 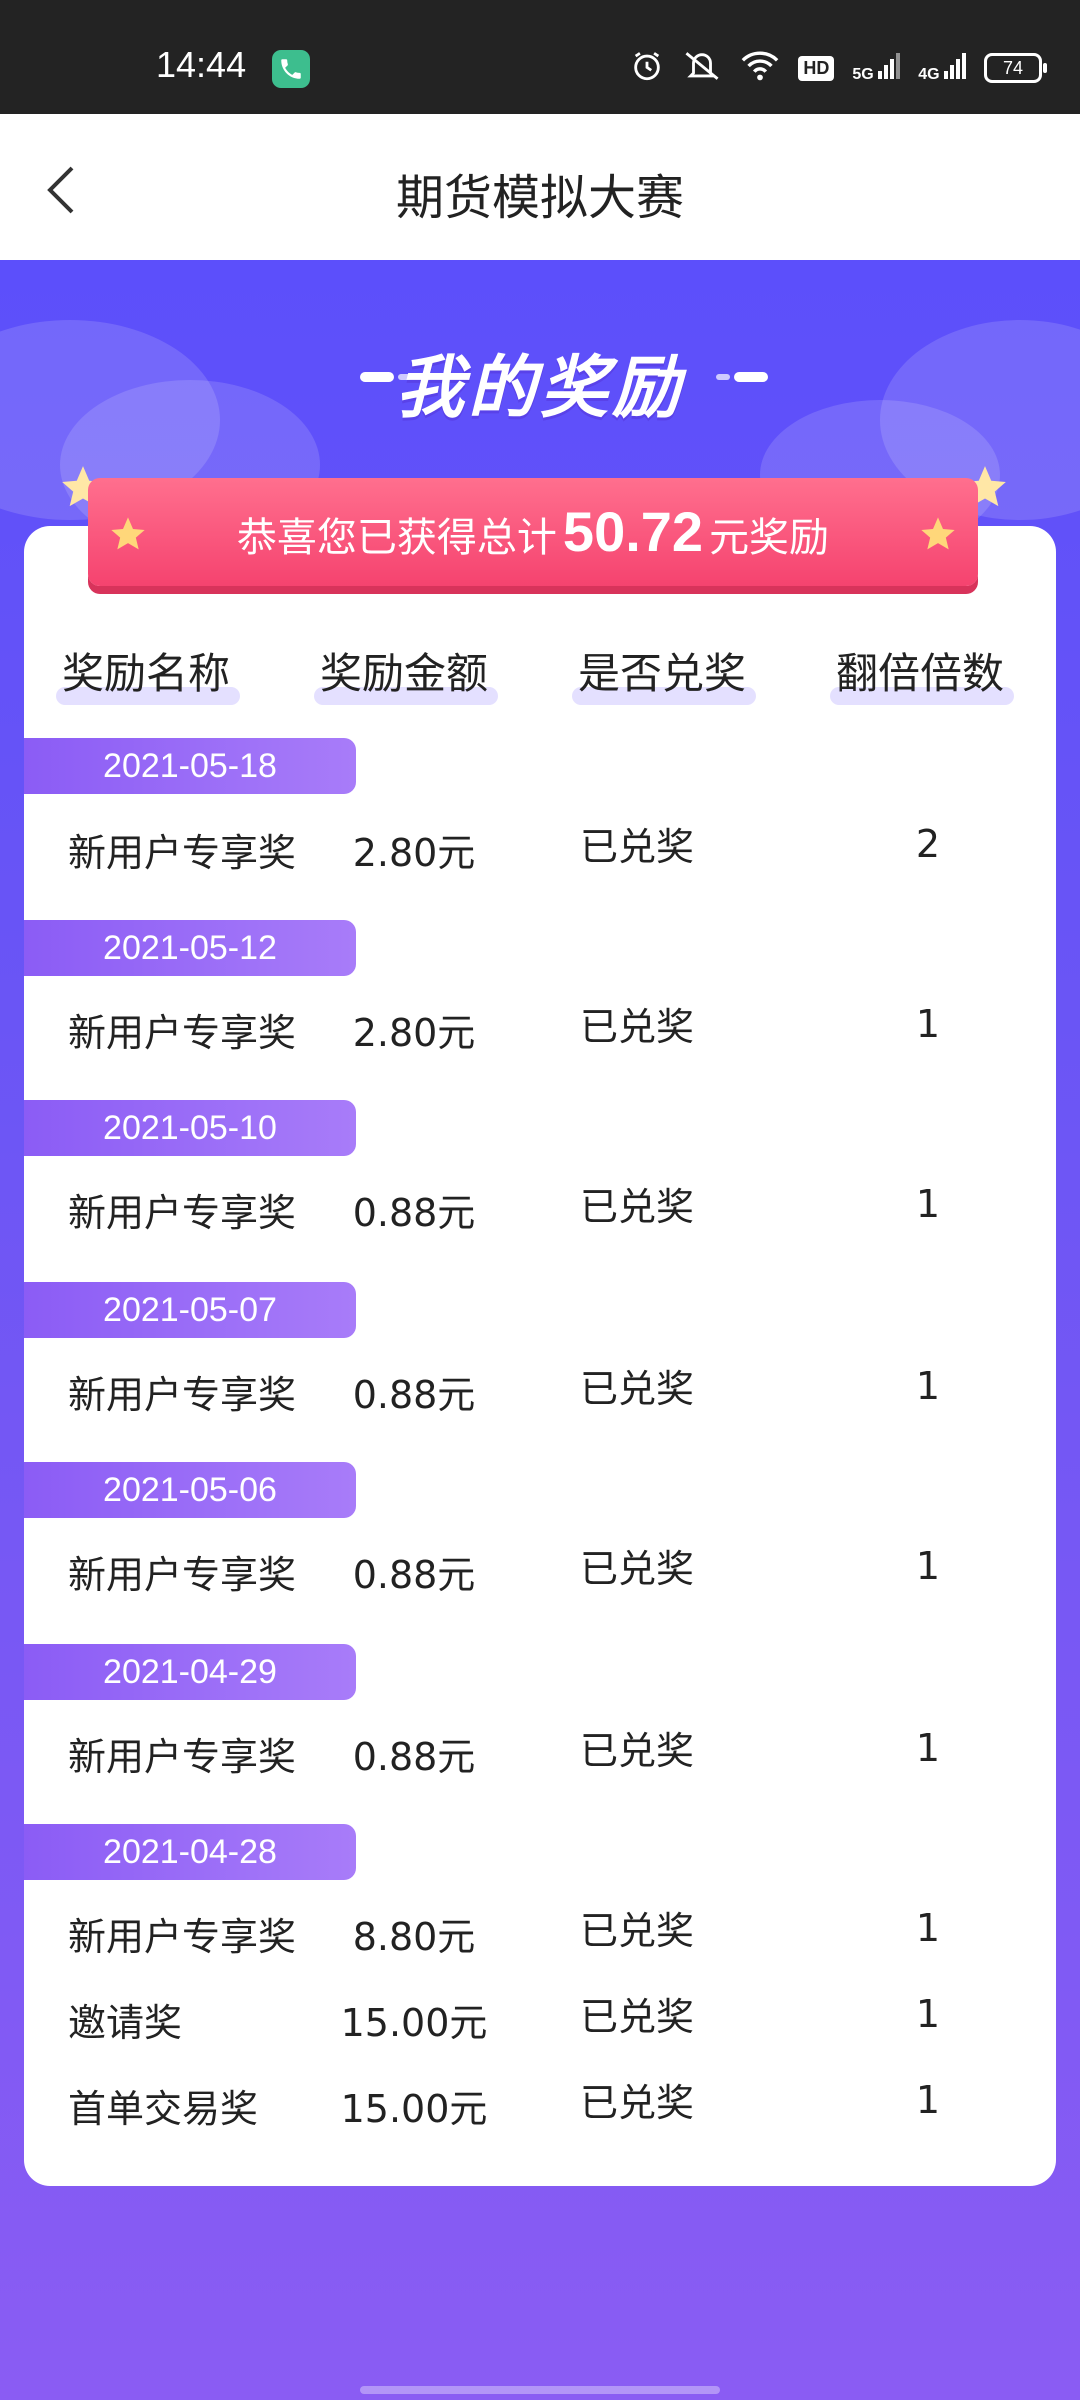 I want to click on page-title: 期货模拟大赛, so click(x=539, y=198).